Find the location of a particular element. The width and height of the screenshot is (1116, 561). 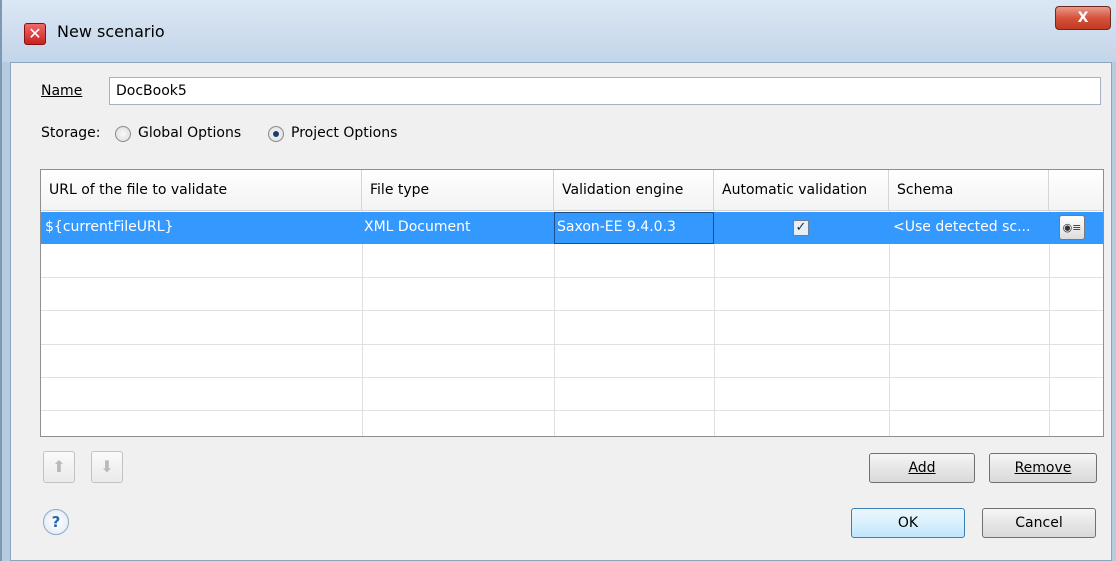

move-up-button: ⬆ is located at coordinates (59, 467).